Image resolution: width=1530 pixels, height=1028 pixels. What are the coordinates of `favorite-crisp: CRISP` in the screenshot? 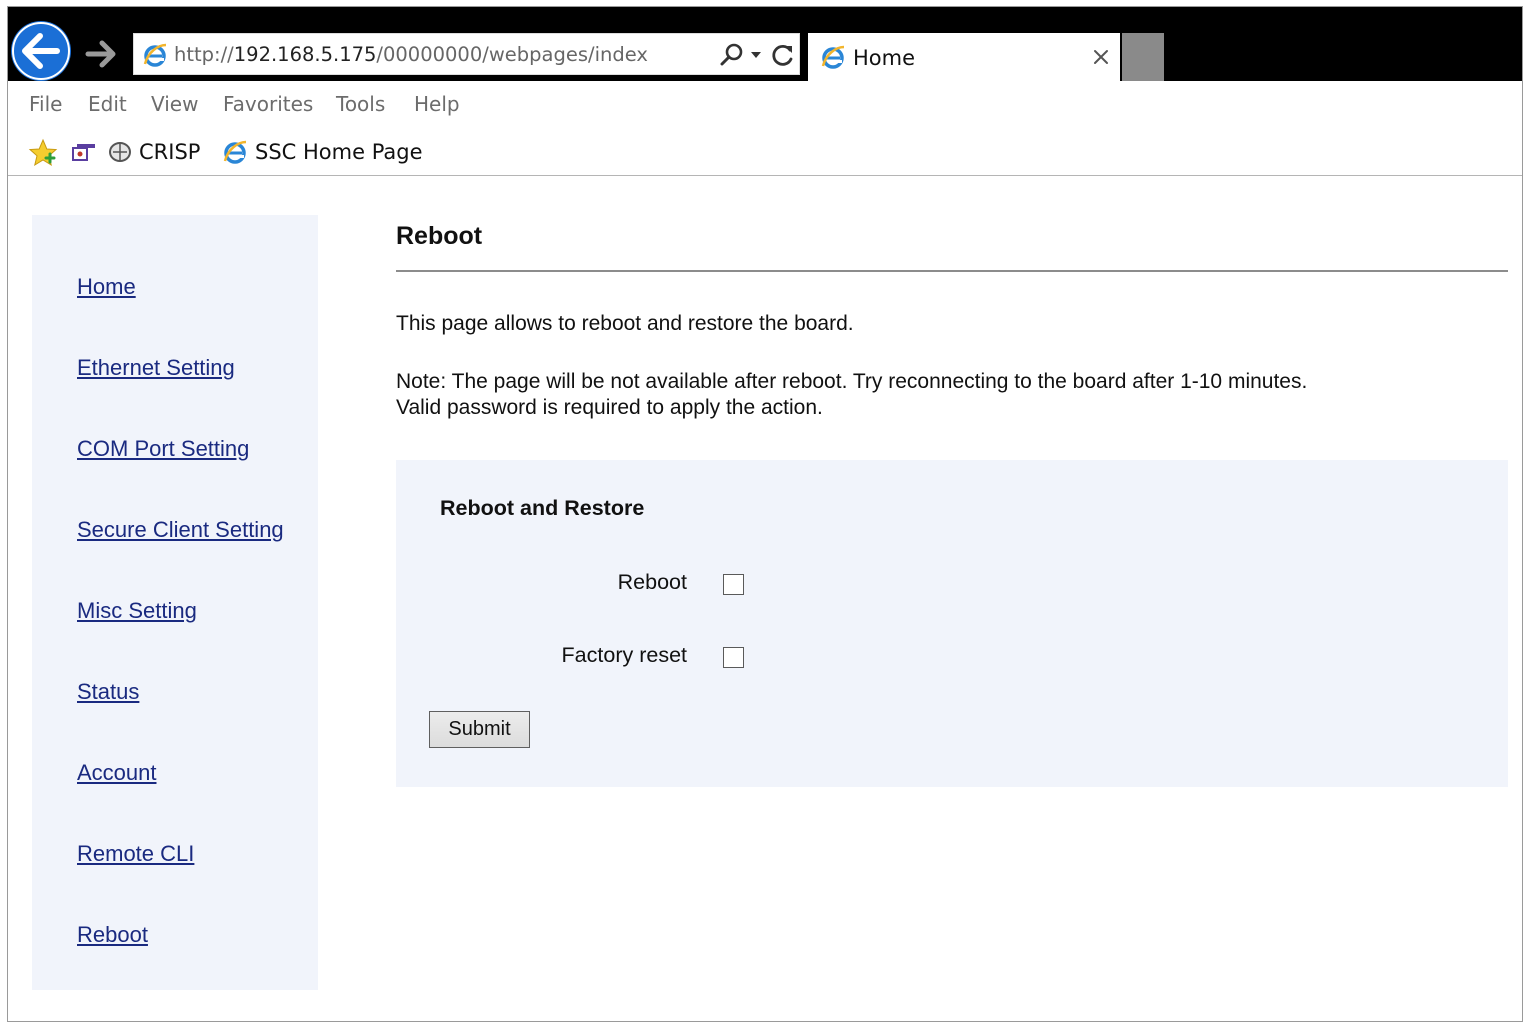 It's located at (156, 151).